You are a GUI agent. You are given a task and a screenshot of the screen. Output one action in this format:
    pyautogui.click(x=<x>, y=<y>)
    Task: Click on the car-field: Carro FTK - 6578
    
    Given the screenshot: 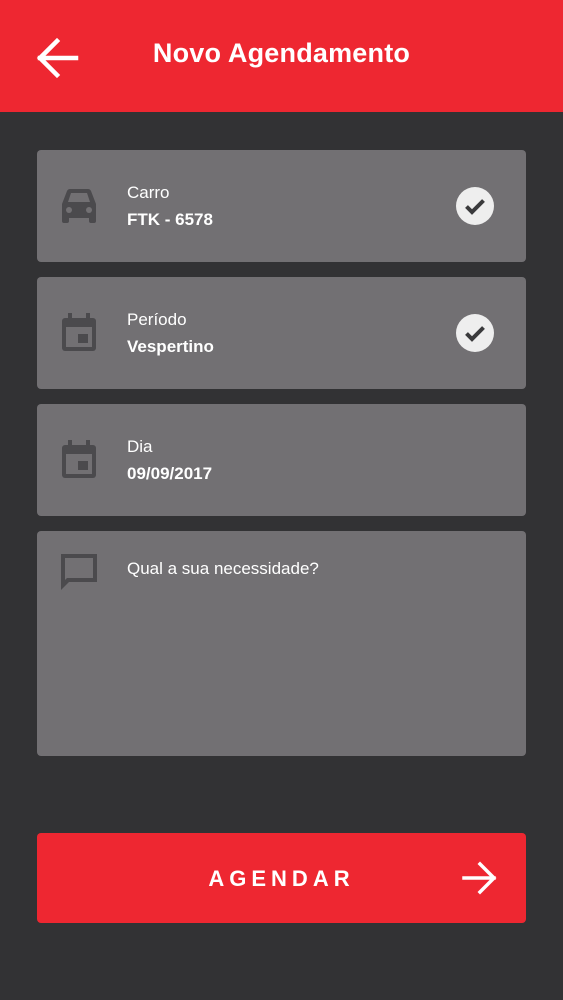 What is the action you would take?
    pyautogui.click(x=281, y=206)
    